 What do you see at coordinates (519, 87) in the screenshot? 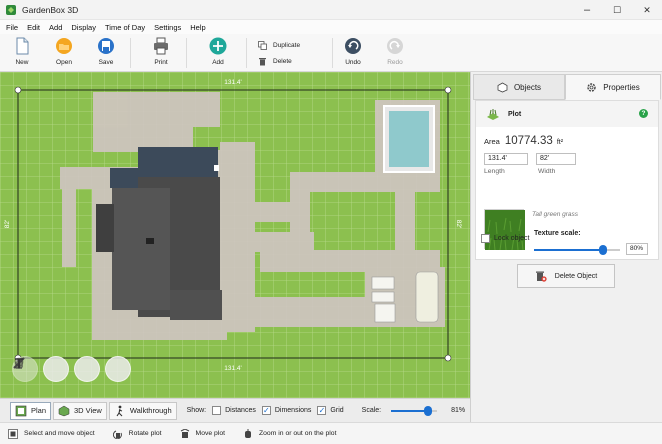
I see `tab-objects: Objects` at bounding box center [519, 87].